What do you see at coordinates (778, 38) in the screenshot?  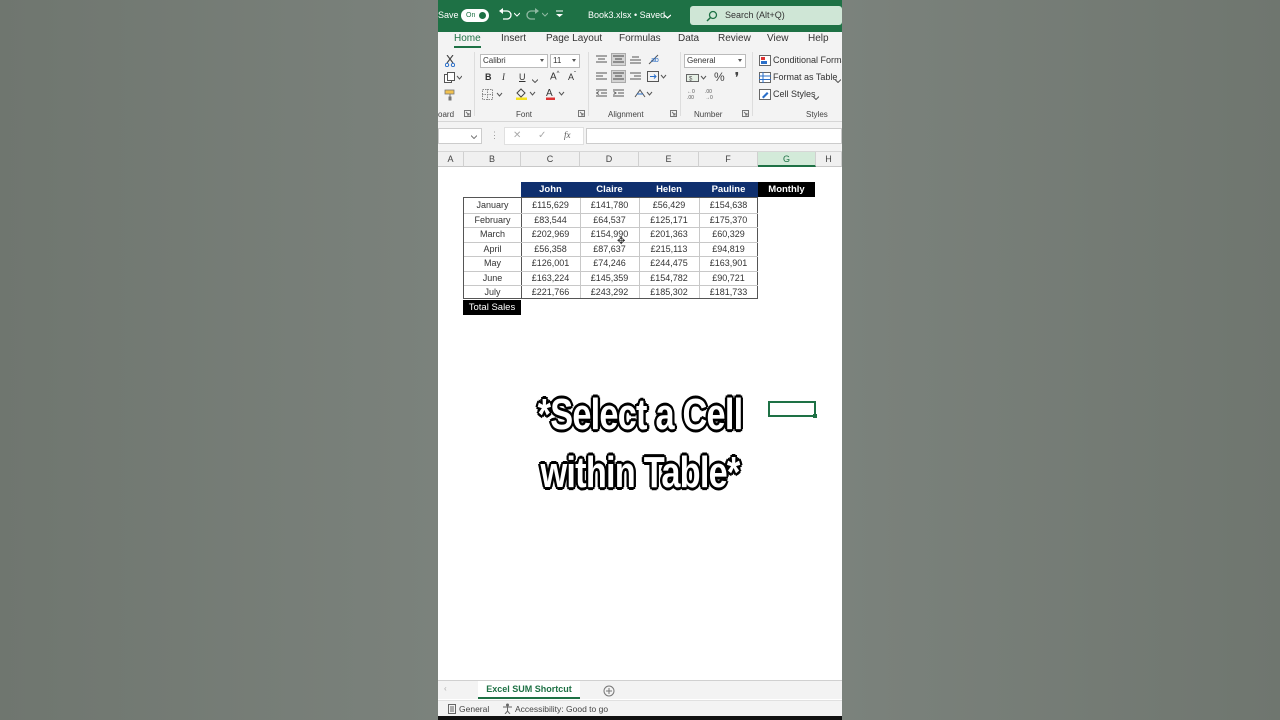 I see `tab-view: View` at bounding box center [778, 38].